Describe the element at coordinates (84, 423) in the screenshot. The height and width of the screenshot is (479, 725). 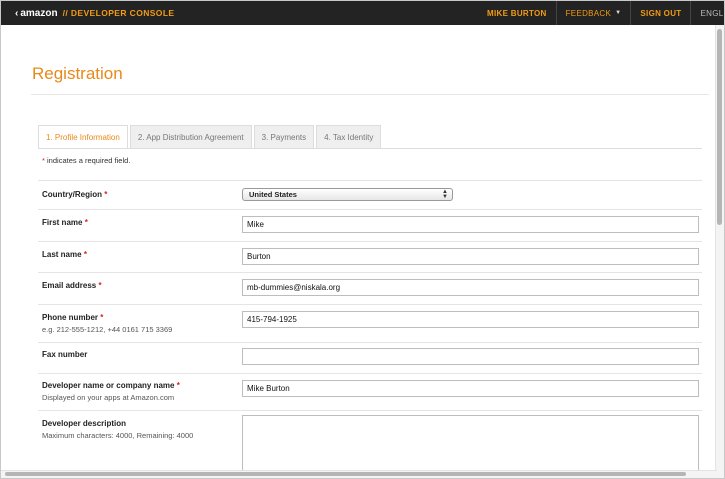
I see `developer-description-label: Developer description` at that location.